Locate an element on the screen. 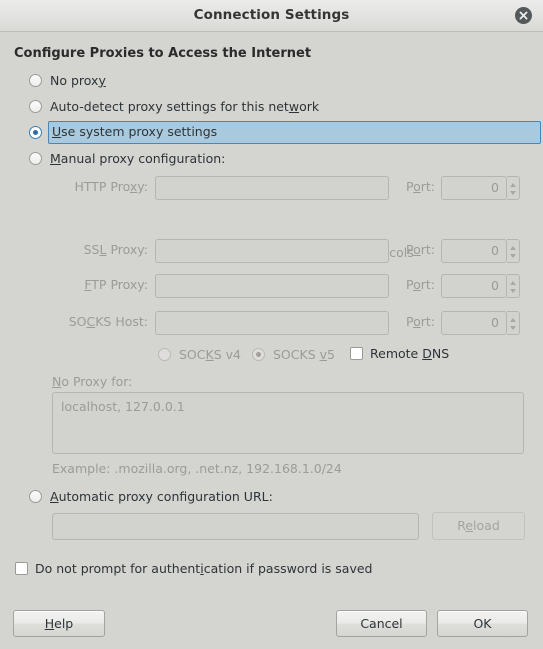 Image resolution: width=543 pixels, height=649 pixels. ftp-proxy-label: FTP Proxy: is located at coordinates (116, 284).